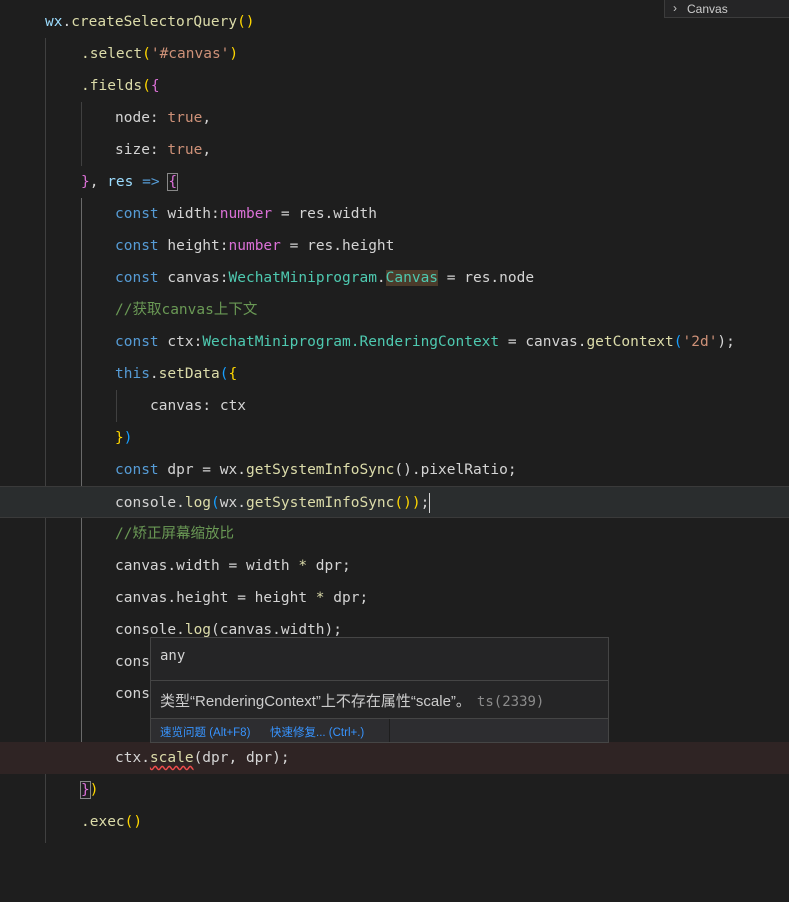 This screenshot has height=902, width=789. I want to click on comment: //获取canvas上下文, so click(186, 310).